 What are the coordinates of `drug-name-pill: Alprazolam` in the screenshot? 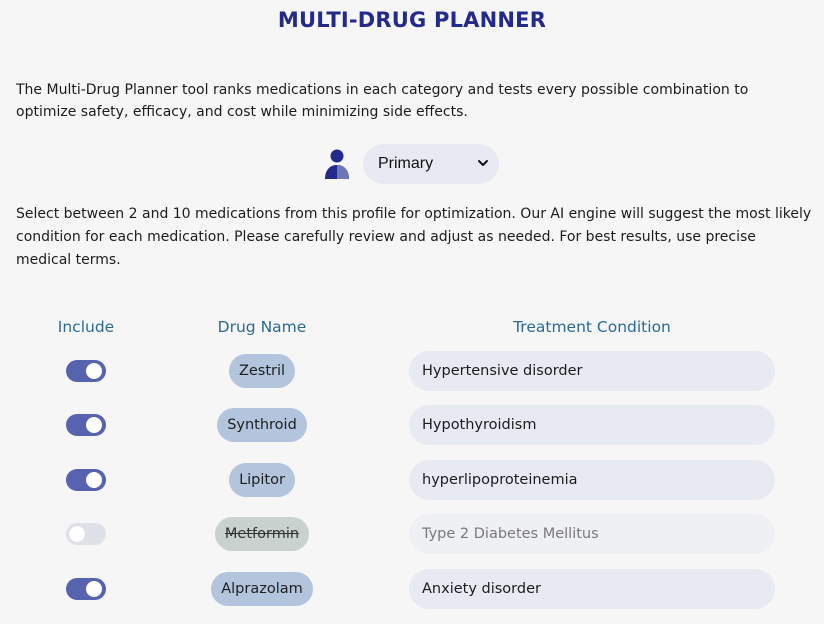 It's located at (262, 589).